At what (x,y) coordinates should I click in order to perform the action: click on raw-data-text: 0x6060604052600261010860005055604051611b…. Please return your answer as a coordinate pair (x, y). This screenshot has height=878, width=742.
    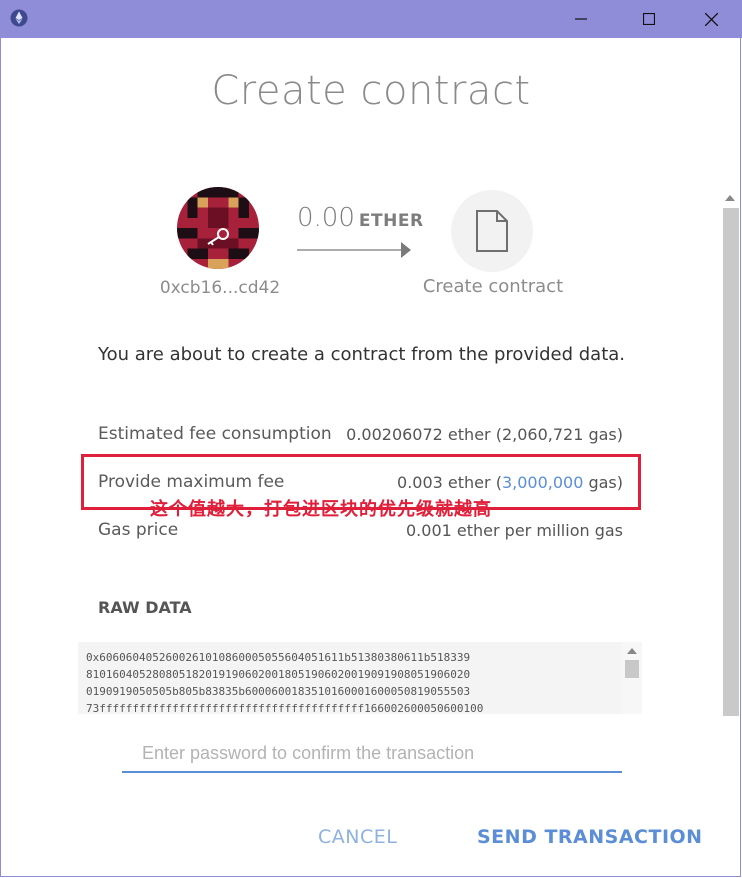
    Looking at the image, I should click on (350, 681).